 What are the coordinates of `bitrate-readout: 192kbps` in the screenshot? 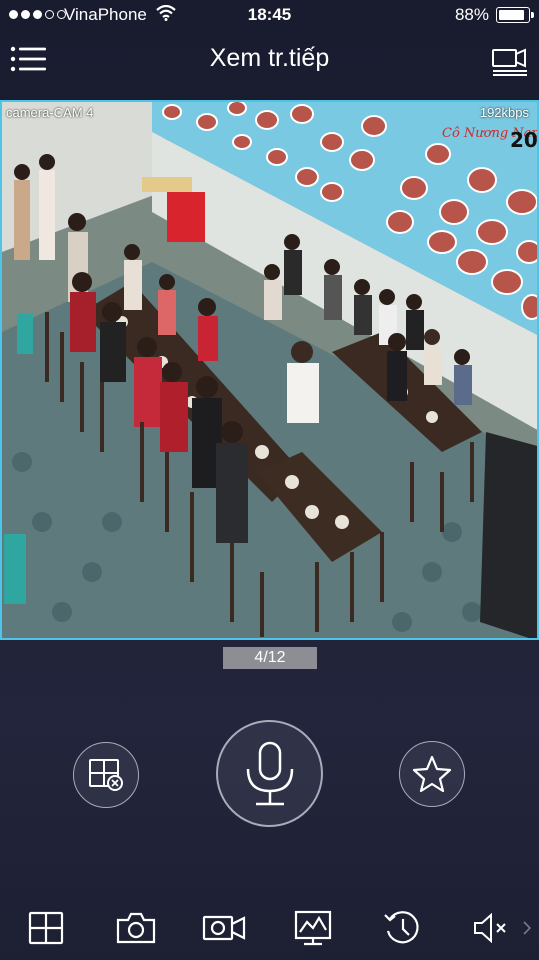 It's located at (504, 112).